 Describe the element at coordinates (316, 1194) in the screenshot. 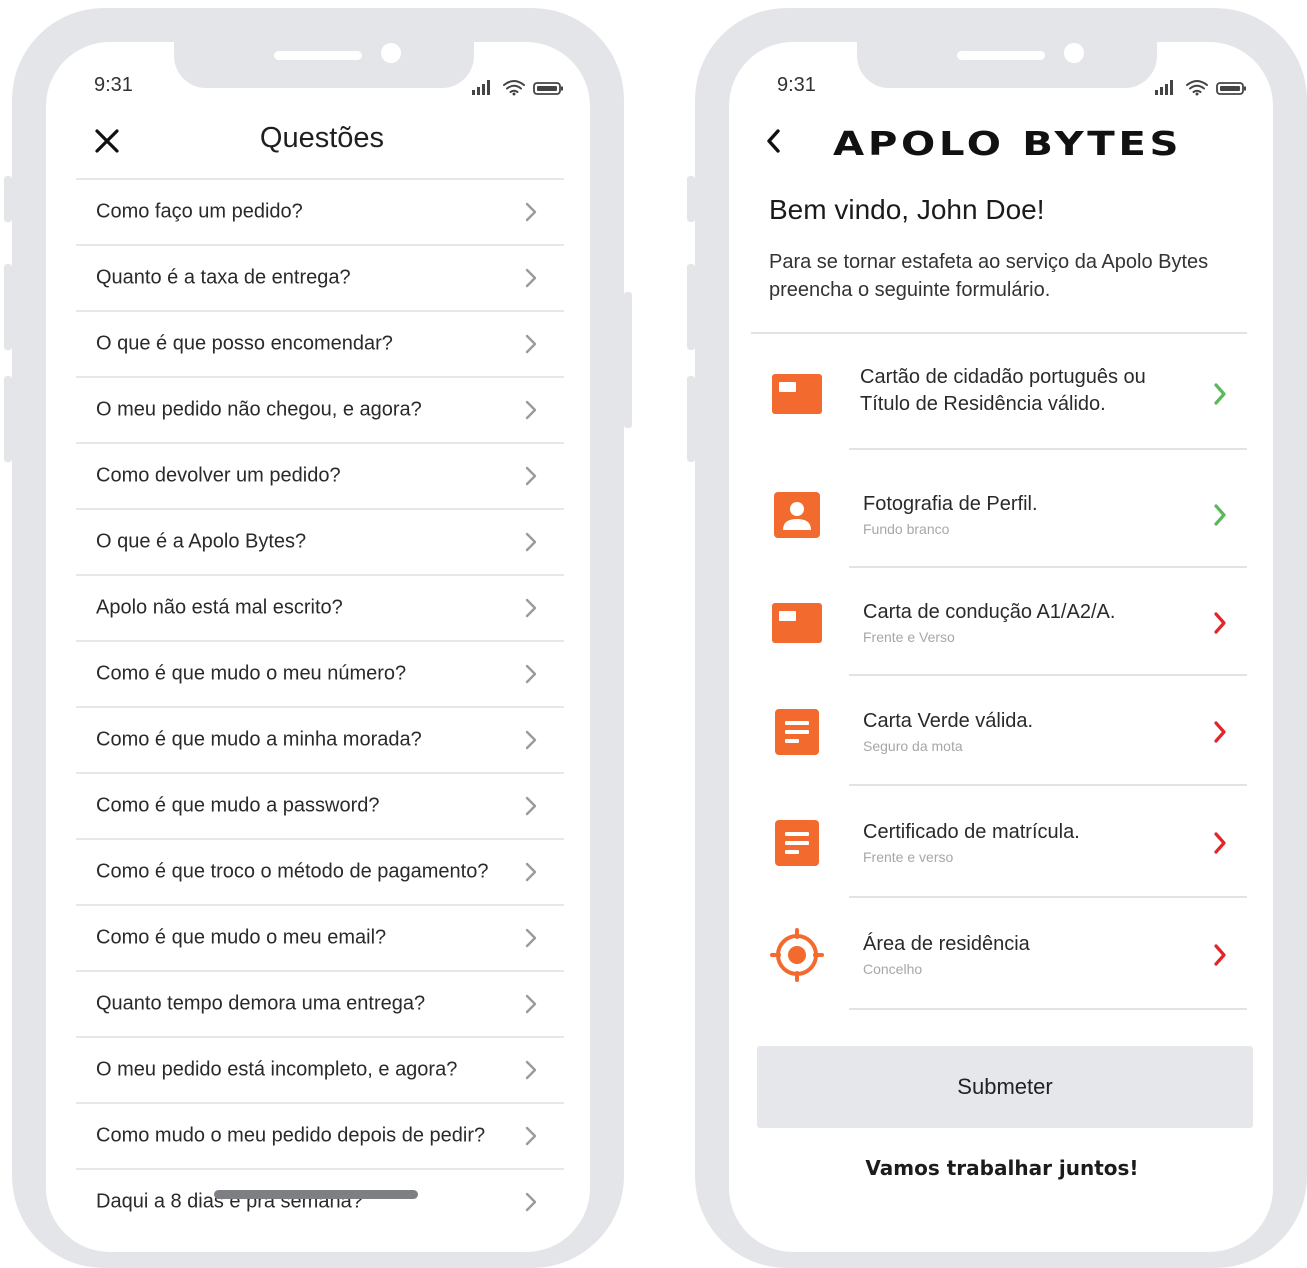

I see `home-indicator` at that location.